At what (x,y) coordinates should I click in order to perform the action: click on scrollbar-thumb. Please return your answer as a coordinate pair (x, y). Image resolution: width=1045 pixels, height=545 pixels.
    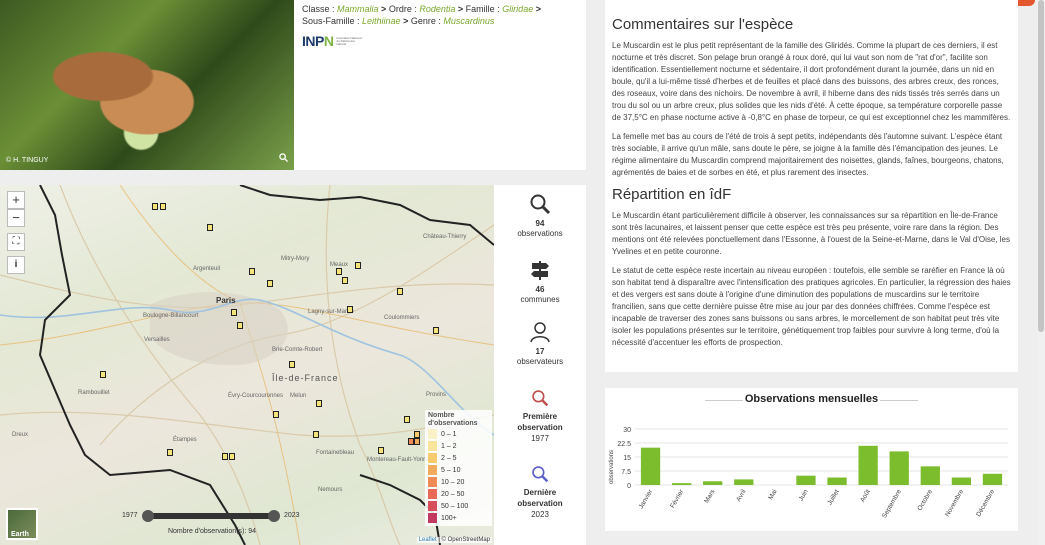
    Looking at the image, I should click on (1041, 166).